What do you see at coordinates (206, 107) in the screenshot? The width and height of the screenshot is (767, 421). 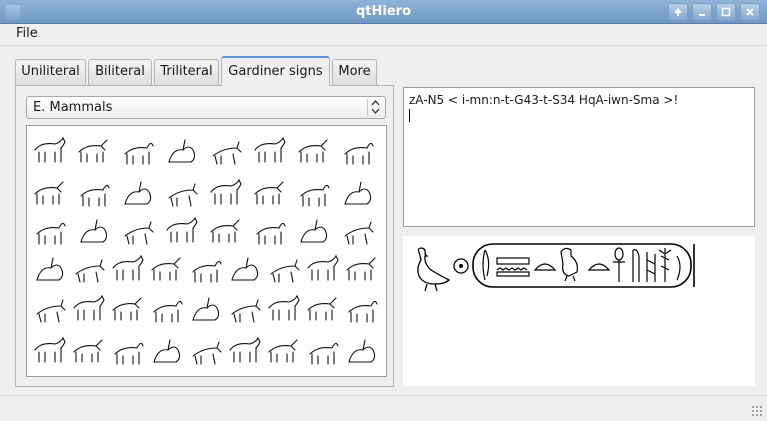 I see `category-select: E. Mammals` at bounding box center [206, 107].